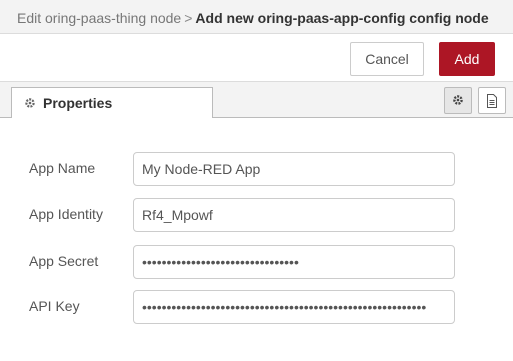 This screenshot has height=361, width=513. I want to click on app-name-input, so click(294, 169).